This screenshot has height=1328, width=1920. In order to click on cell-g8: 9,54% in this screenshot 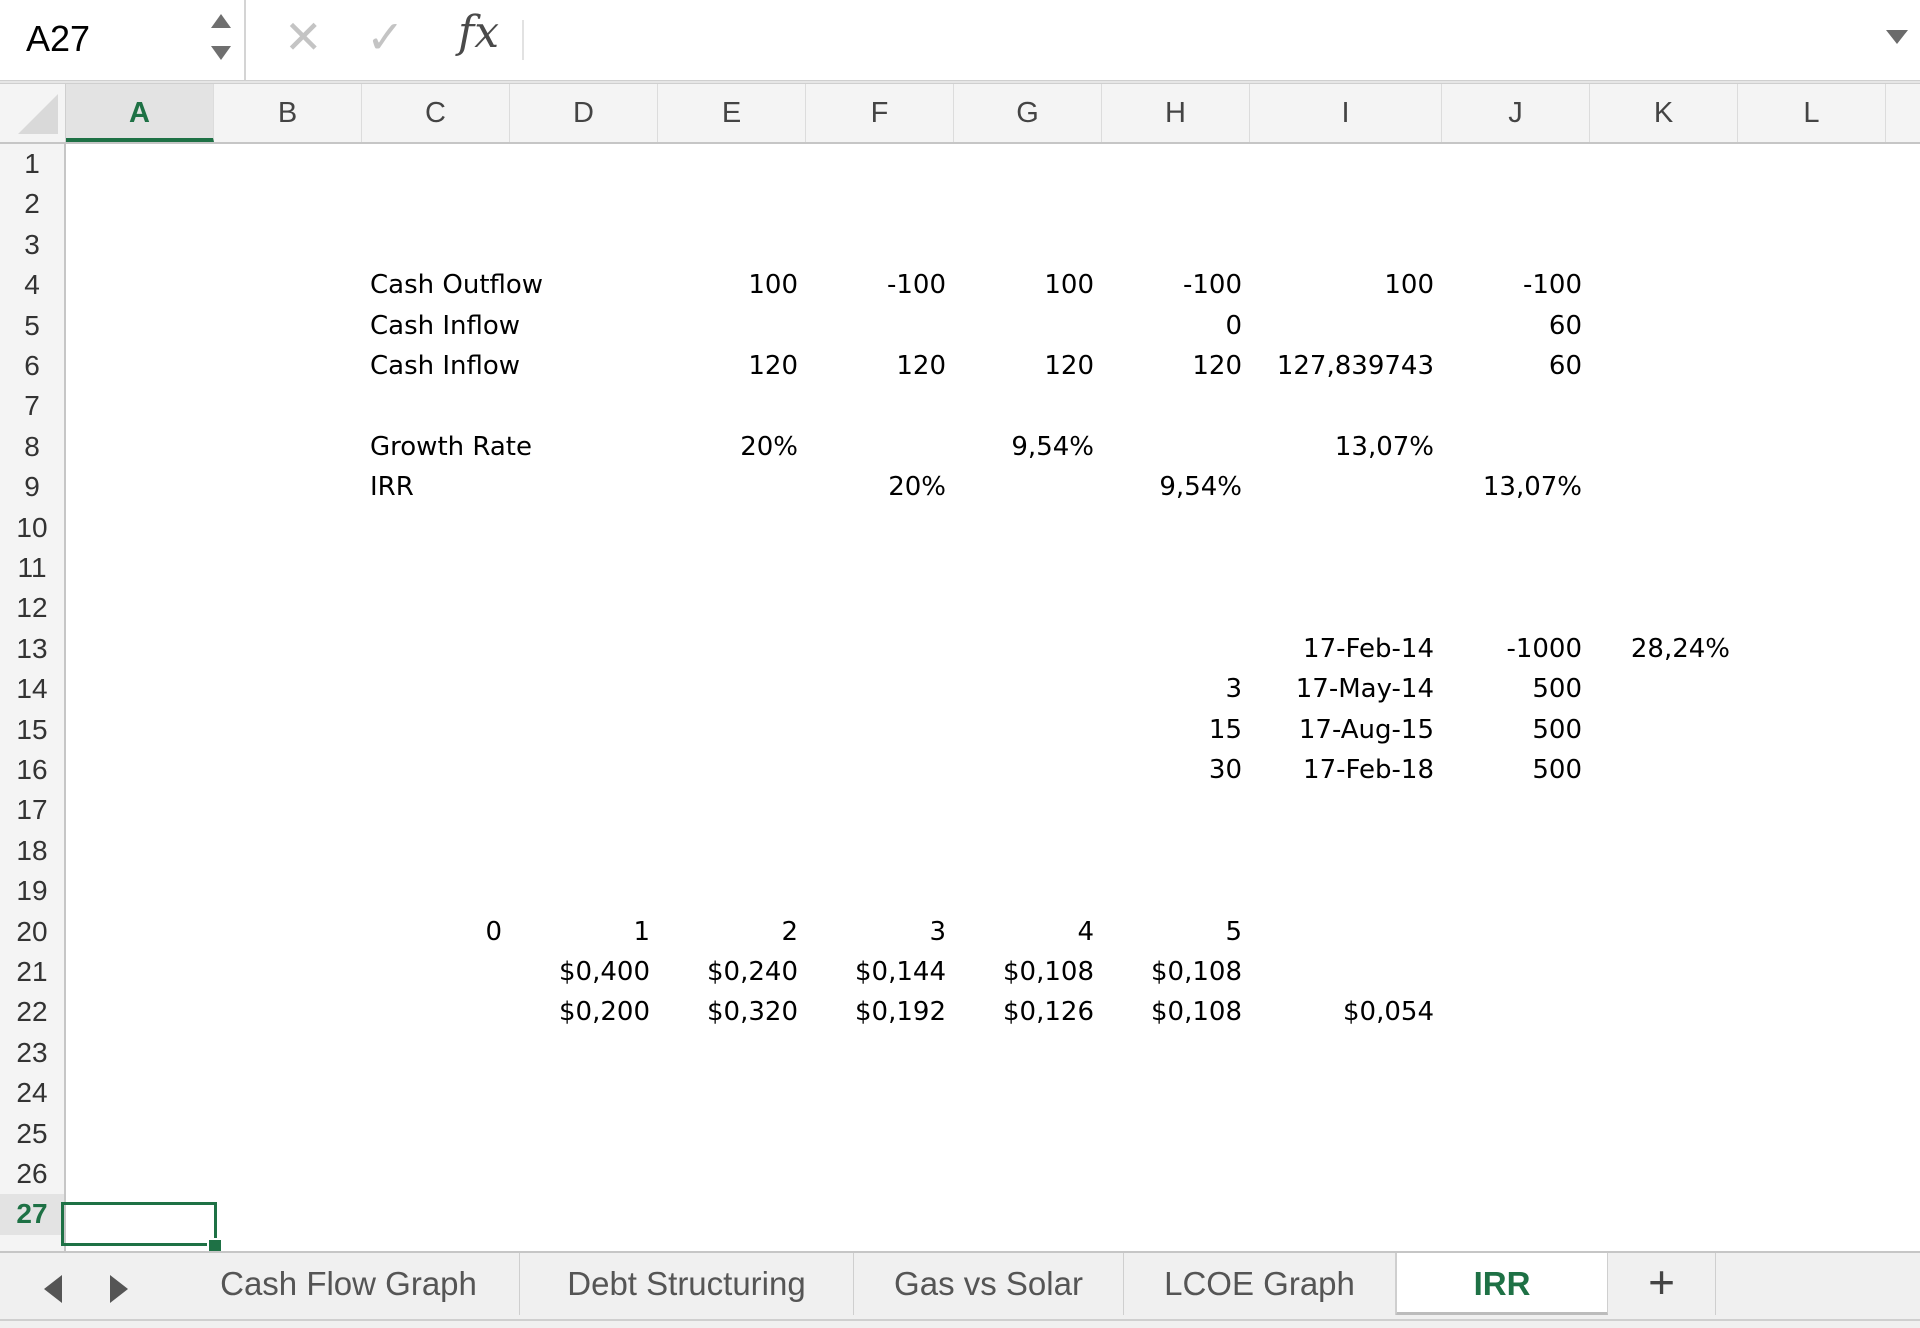, I will do `click(1024, 447)`.